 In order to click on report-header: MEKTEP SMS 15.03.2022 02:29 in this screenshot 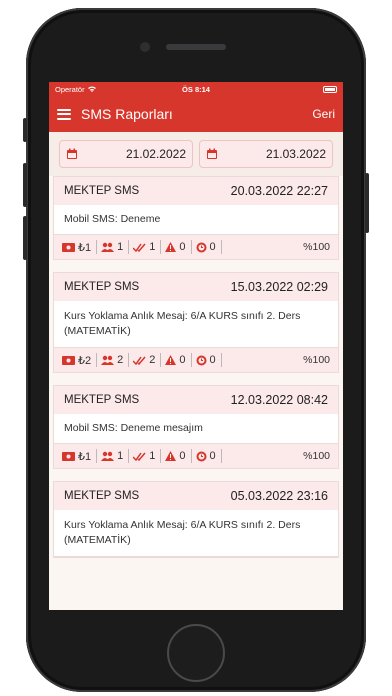, I will do `click(196, 287)`.